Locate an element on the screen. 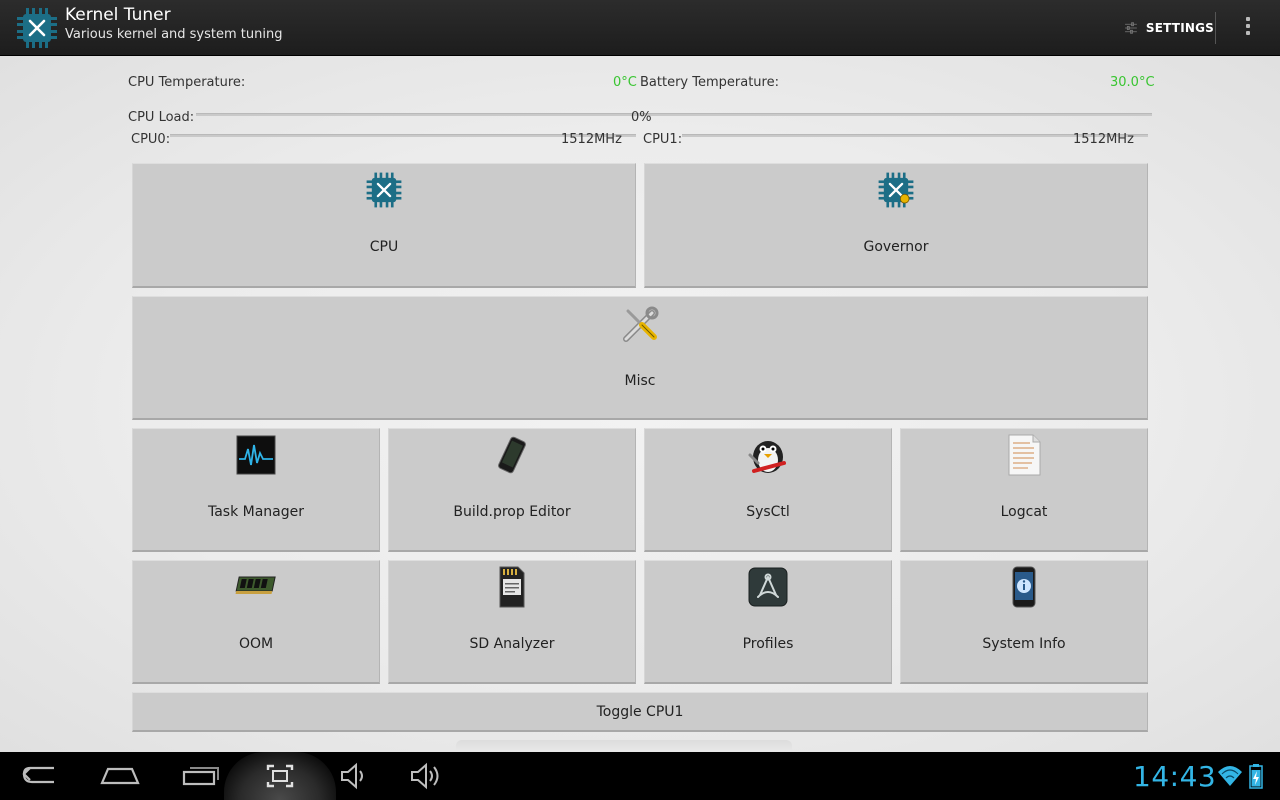  cpu1-value: 1512MHz is located at coordinates (1103, 139).